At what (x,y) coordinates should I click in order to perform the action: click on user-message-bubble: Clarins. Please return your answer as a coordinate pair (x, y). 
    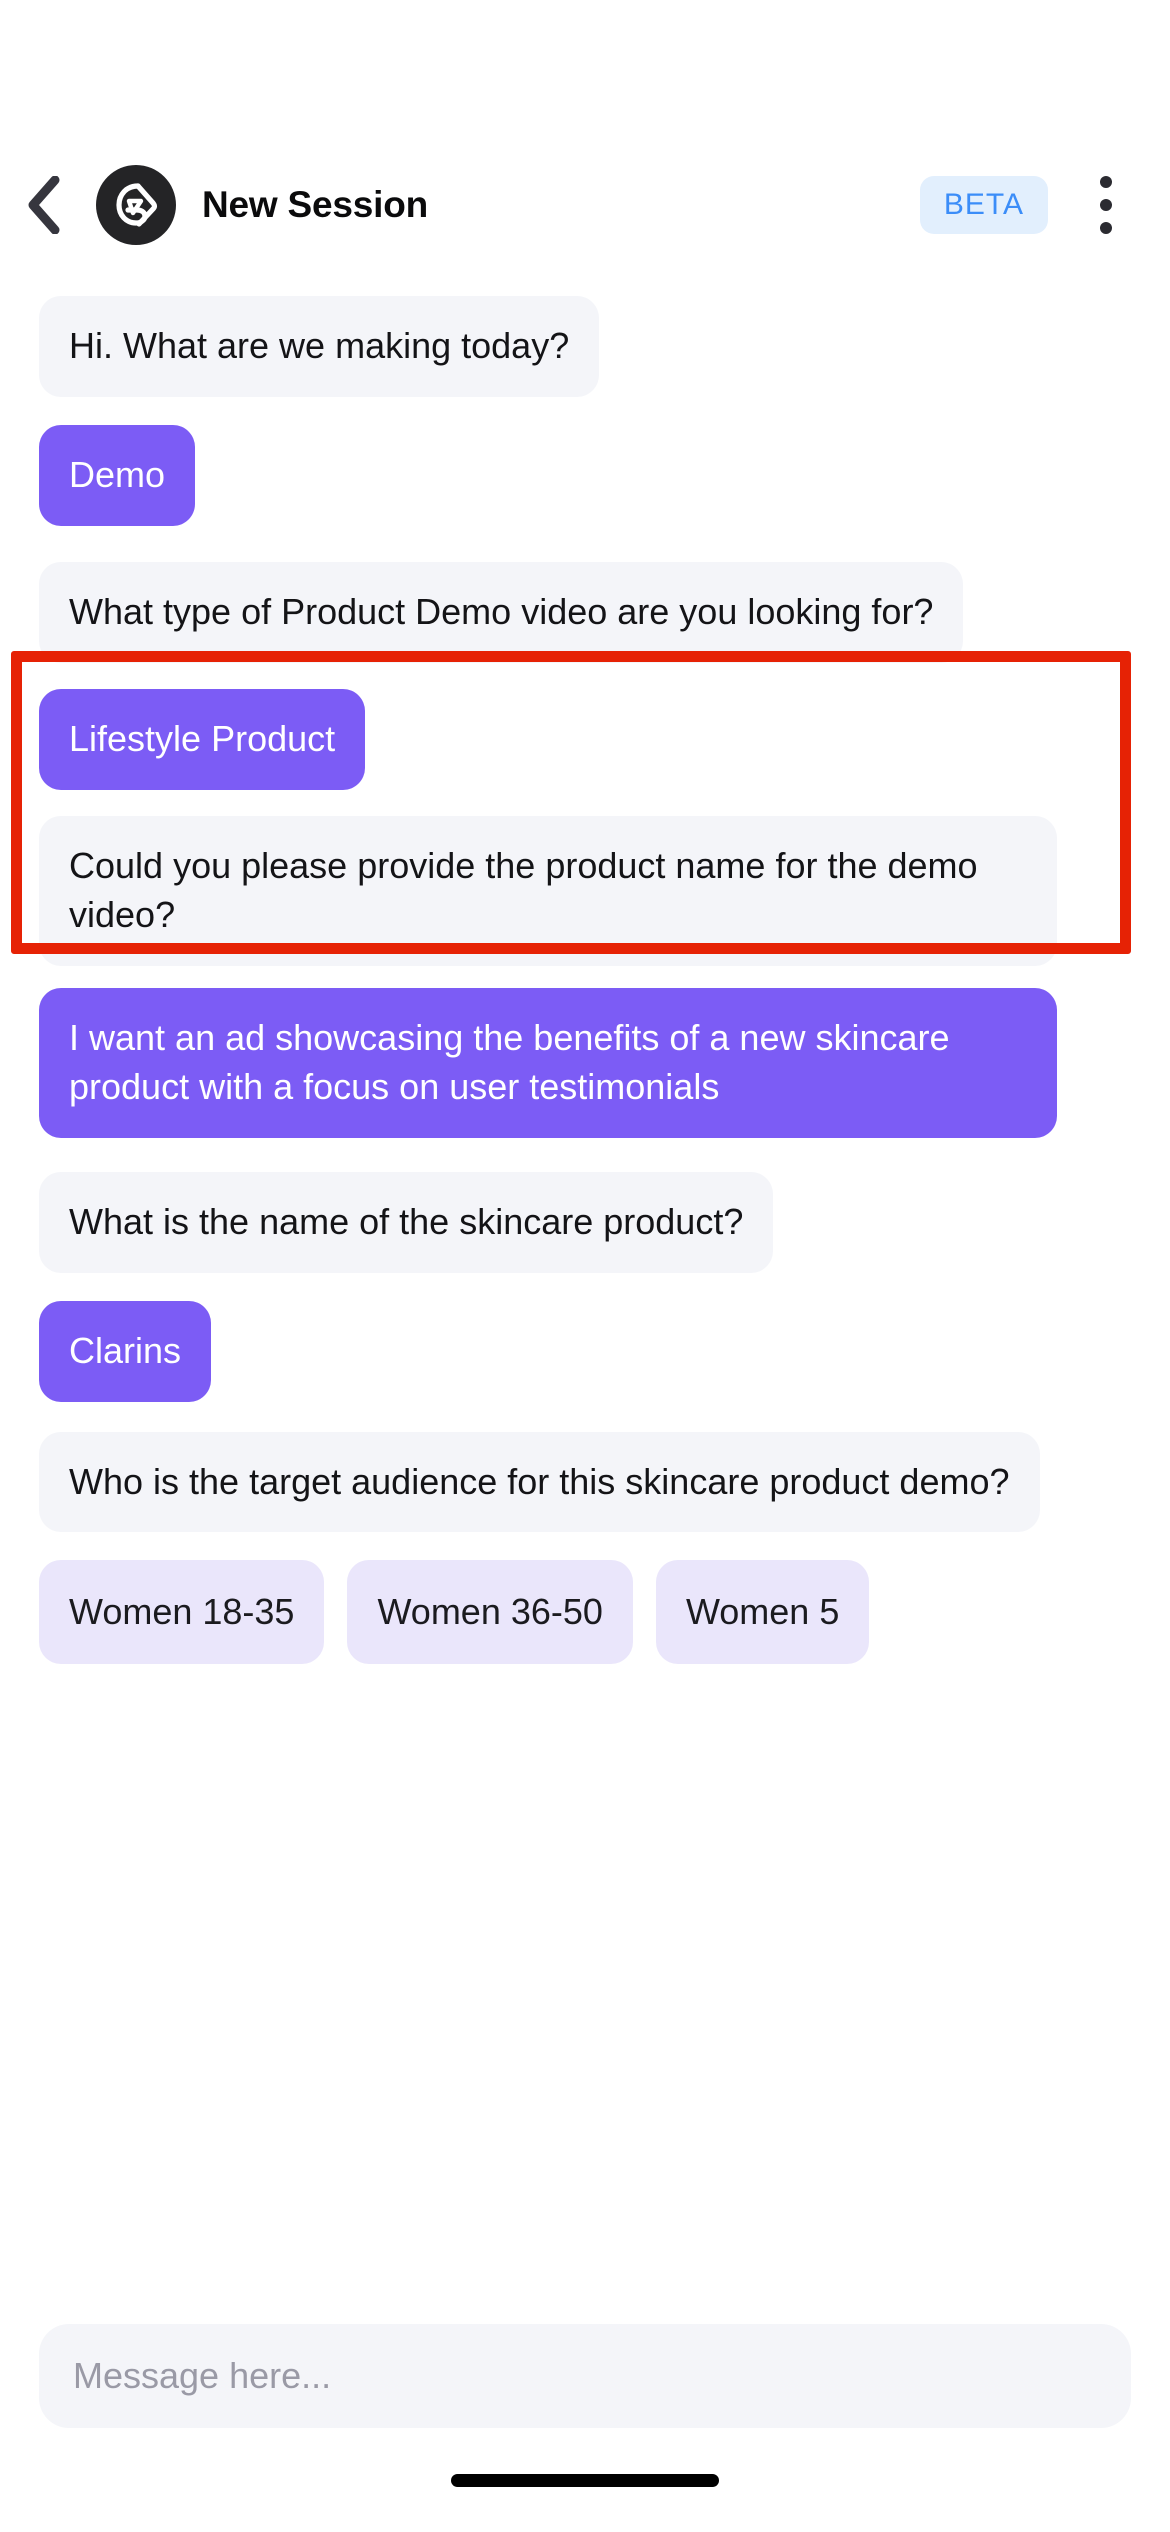
    Looking at the image, I should click on (125, 1351).